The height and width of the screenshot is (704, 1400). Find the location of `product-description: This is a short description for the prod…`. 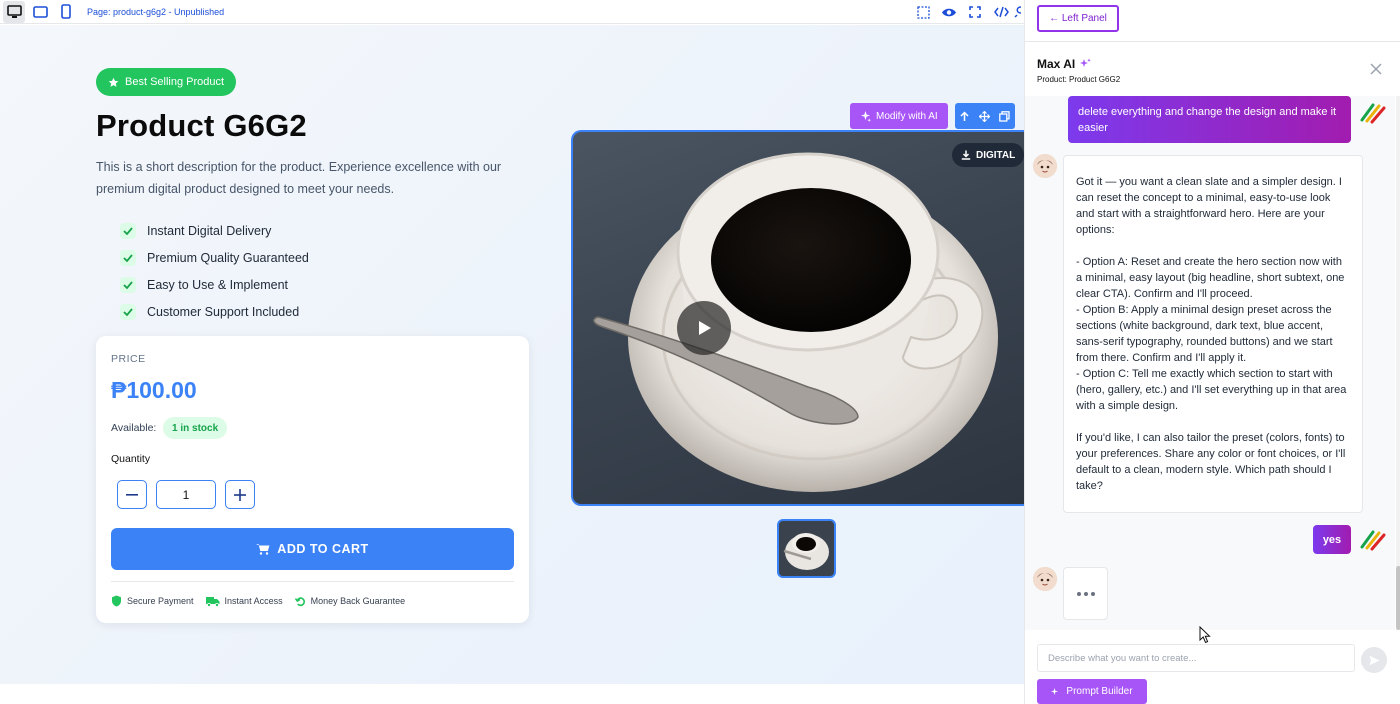

product-description: This is a short description for the prod… is located at coordinates (299, 178).